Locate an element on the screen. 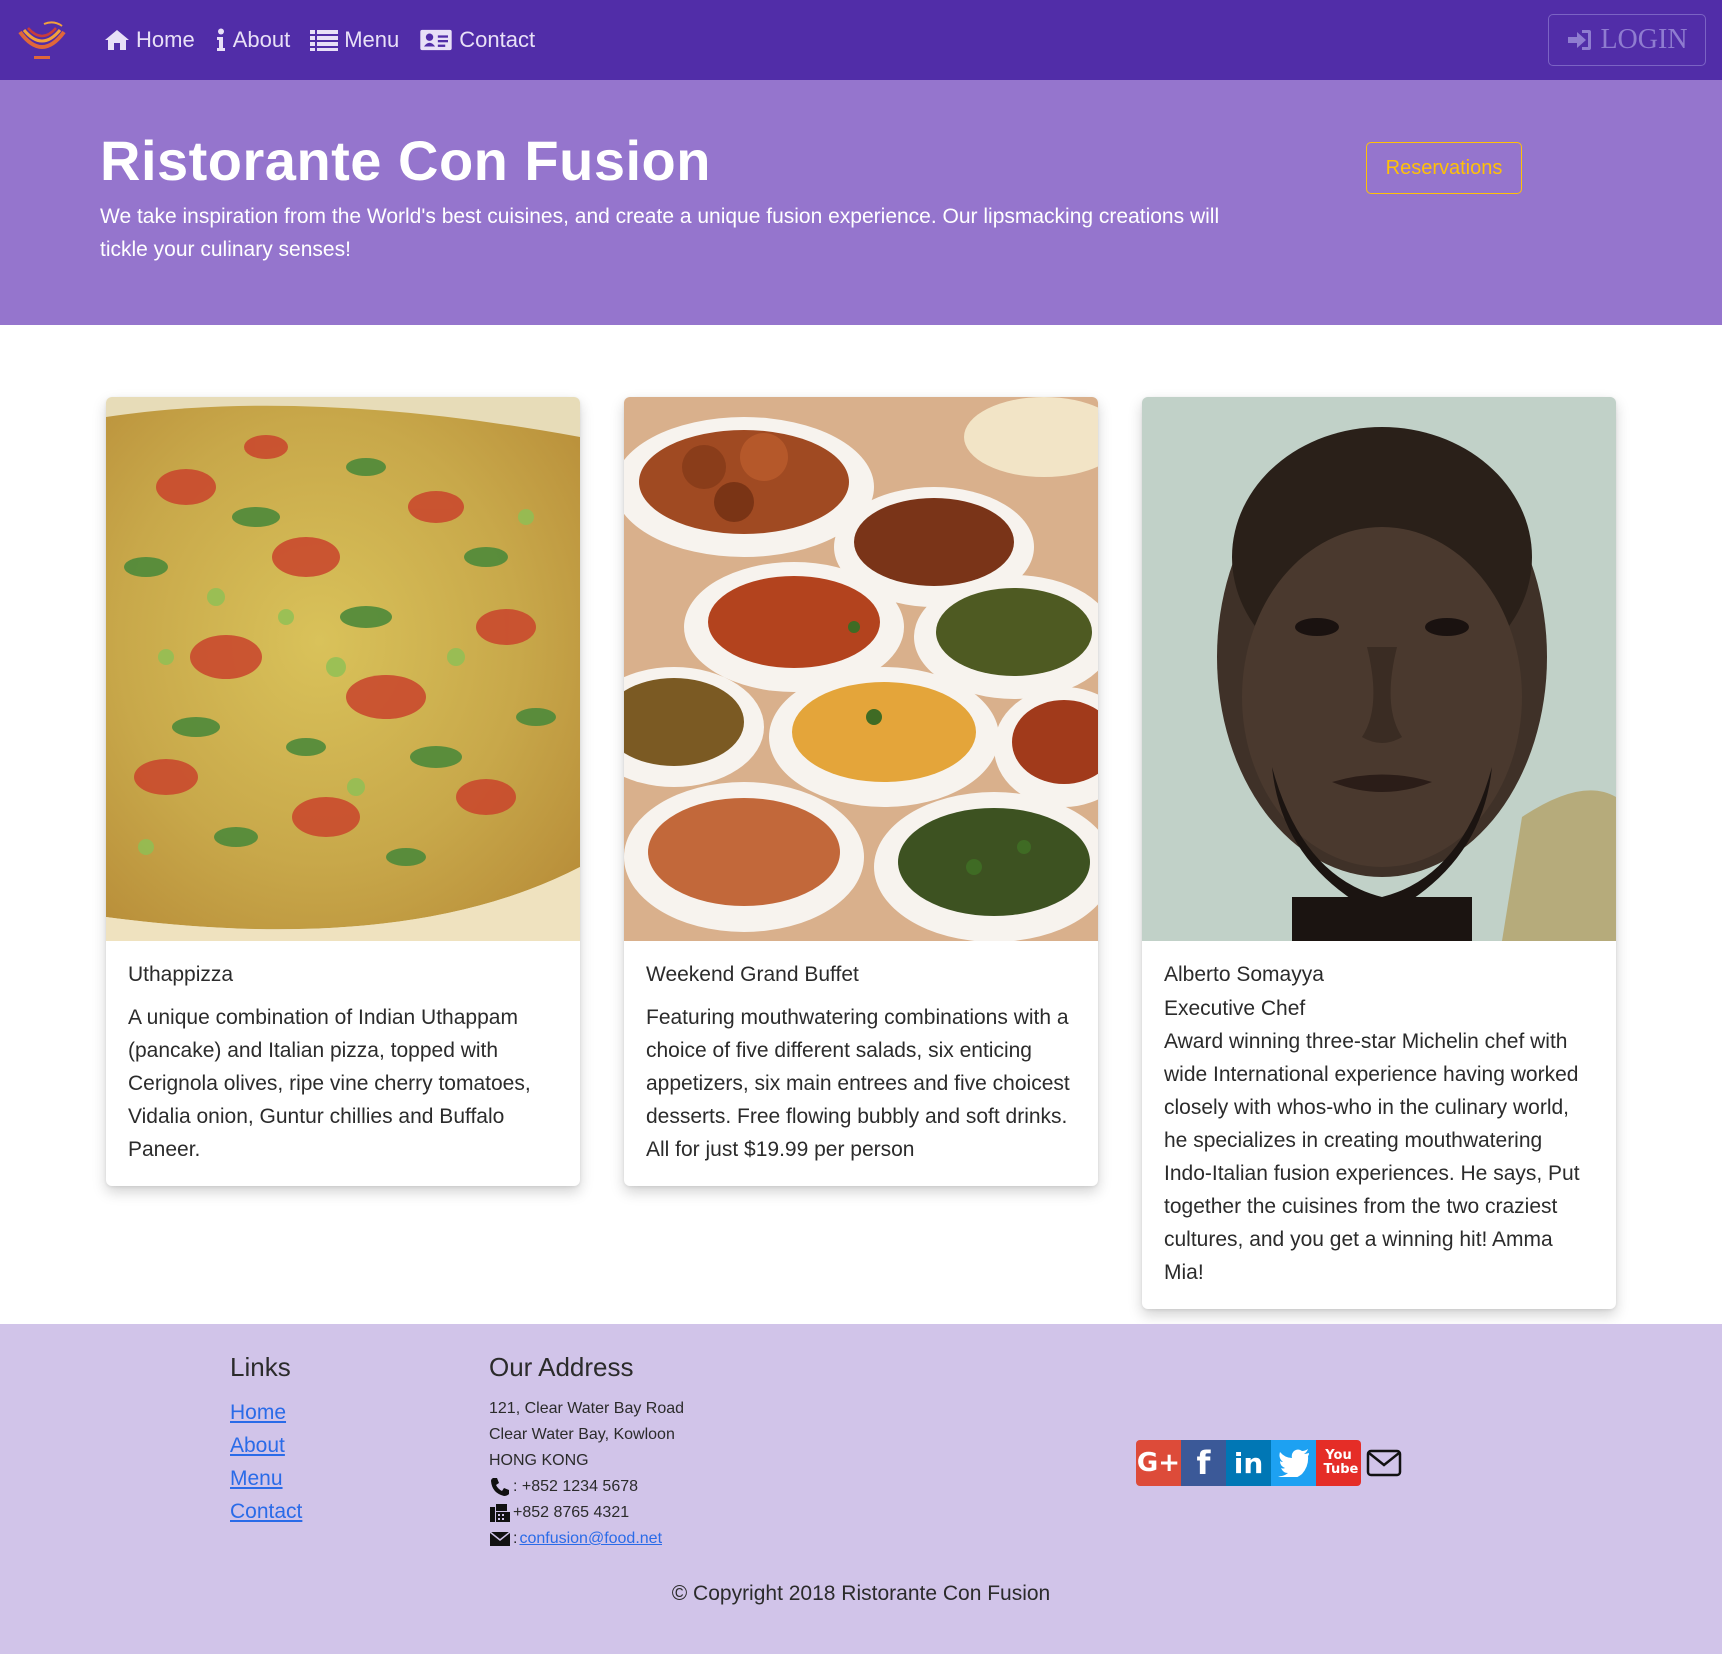 The height and width of the screenshot is (1654, 1722). footer-links: Home About Menu Contact is located at coordinates (266, 1462).